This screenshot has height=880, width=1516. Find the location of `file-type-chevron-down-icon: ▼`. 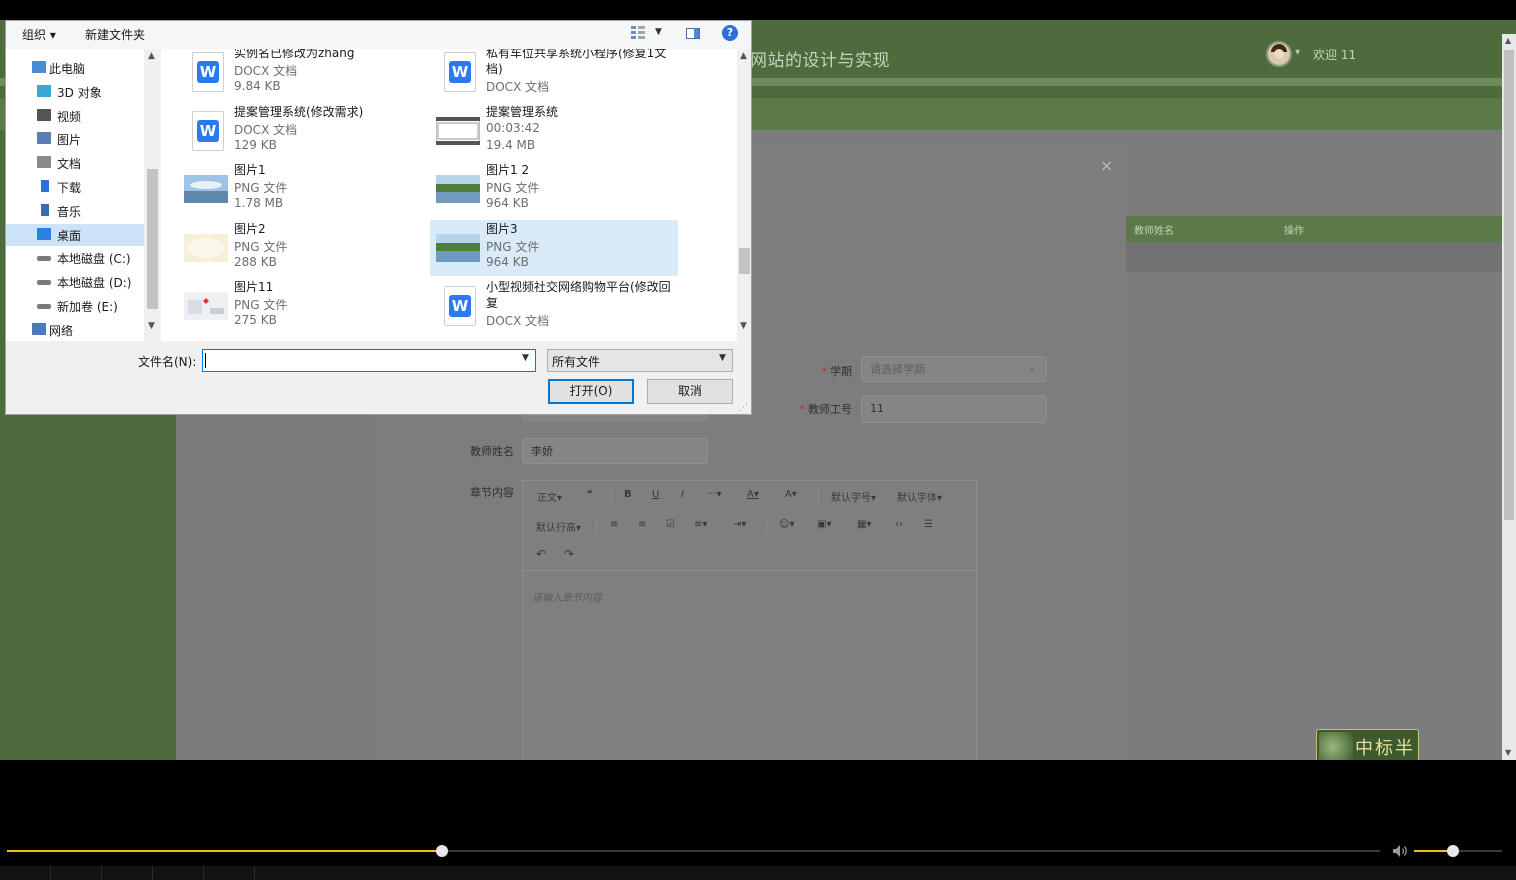

file-type-chevron-down-icon: ▼ is located at coordinates (722, 358).